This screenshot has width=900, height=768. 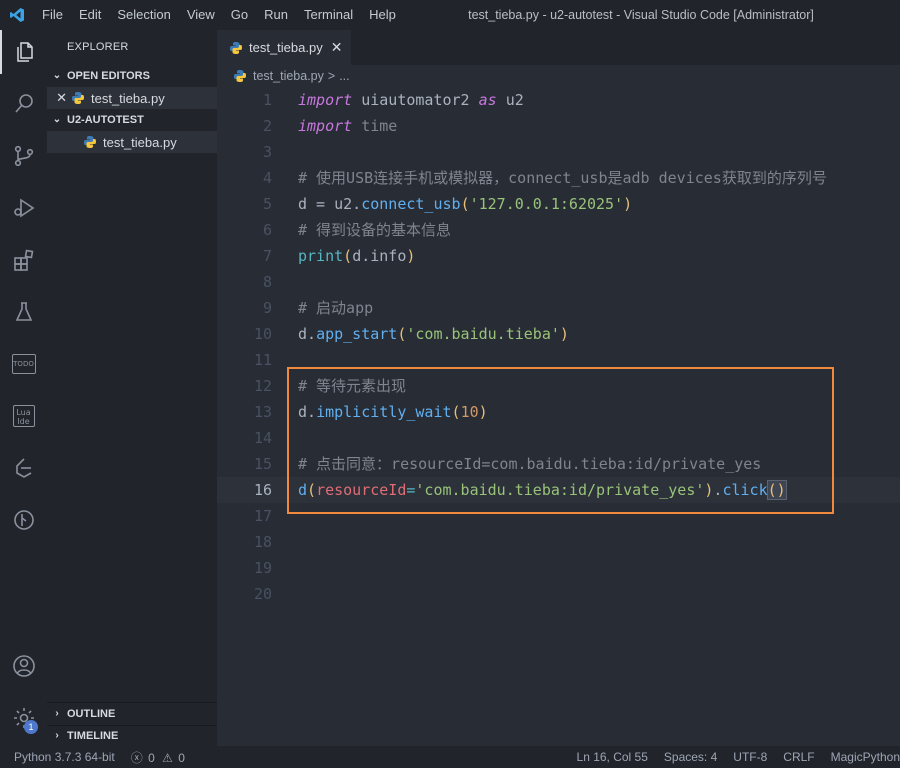 What do you see at coordinates (558, 438) in the screenshot?
I see `code-line: 14` at bounding box center [558, 438].